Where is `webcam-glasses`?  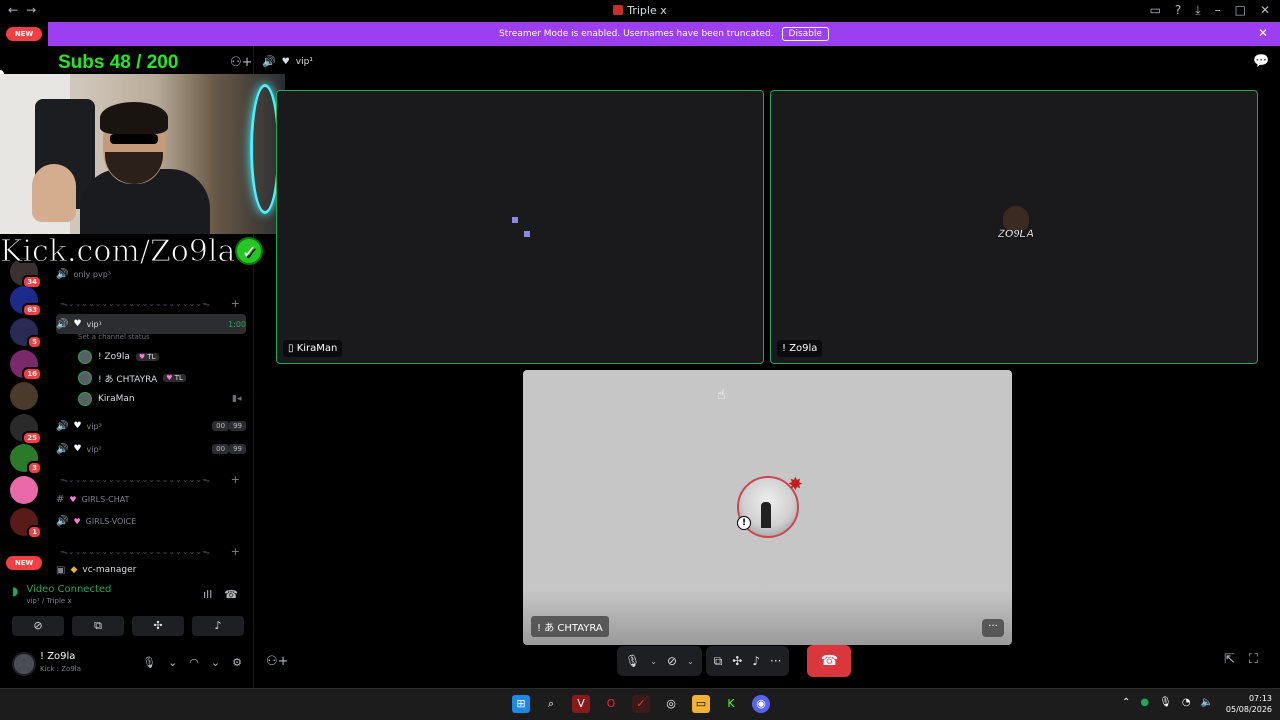
webcam-glasses is located at coordinates (134, 139).